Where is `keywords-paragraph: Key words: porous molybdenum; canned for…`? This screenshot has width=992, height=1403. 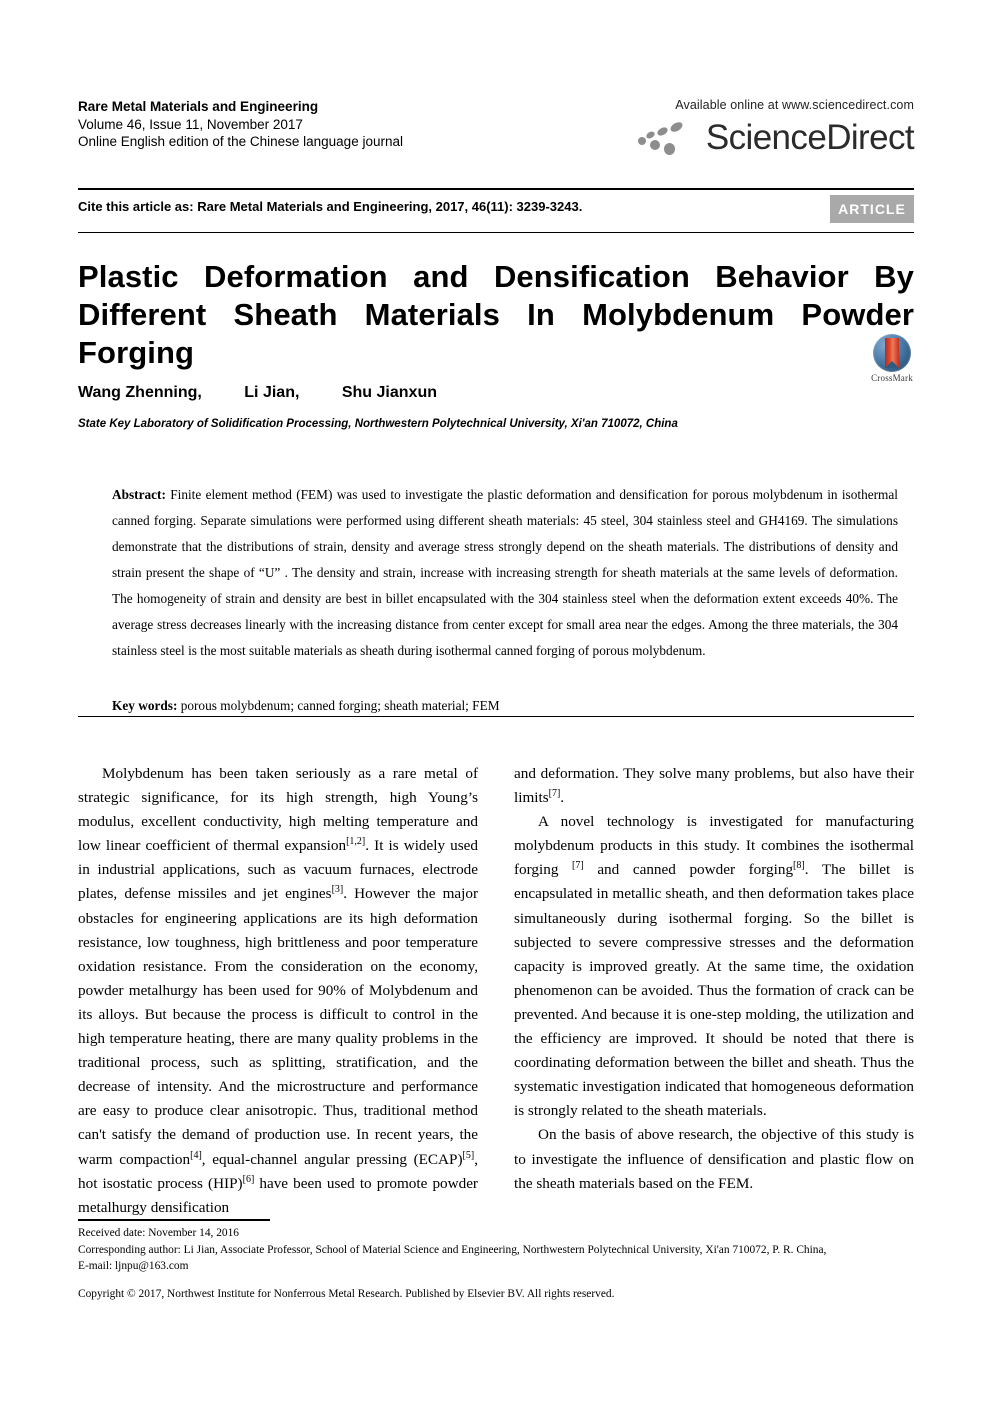
keywords-paragraph: Key words: porous molybdenum; canned for… is located at coordinates (505, 706).